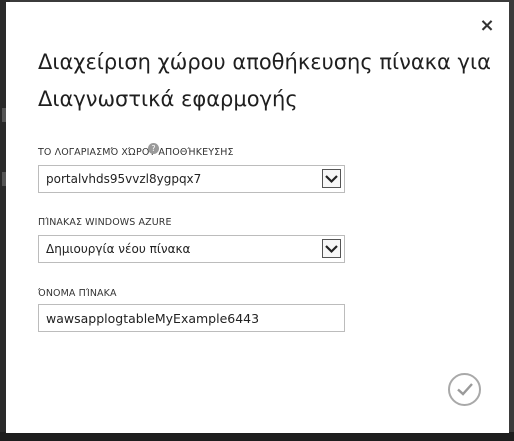 Image resolution: width=514 pixels, height=441 pixels. I want to click on azure-table-value: Δημιουργία νέου πίνακα, so click(118, 249).